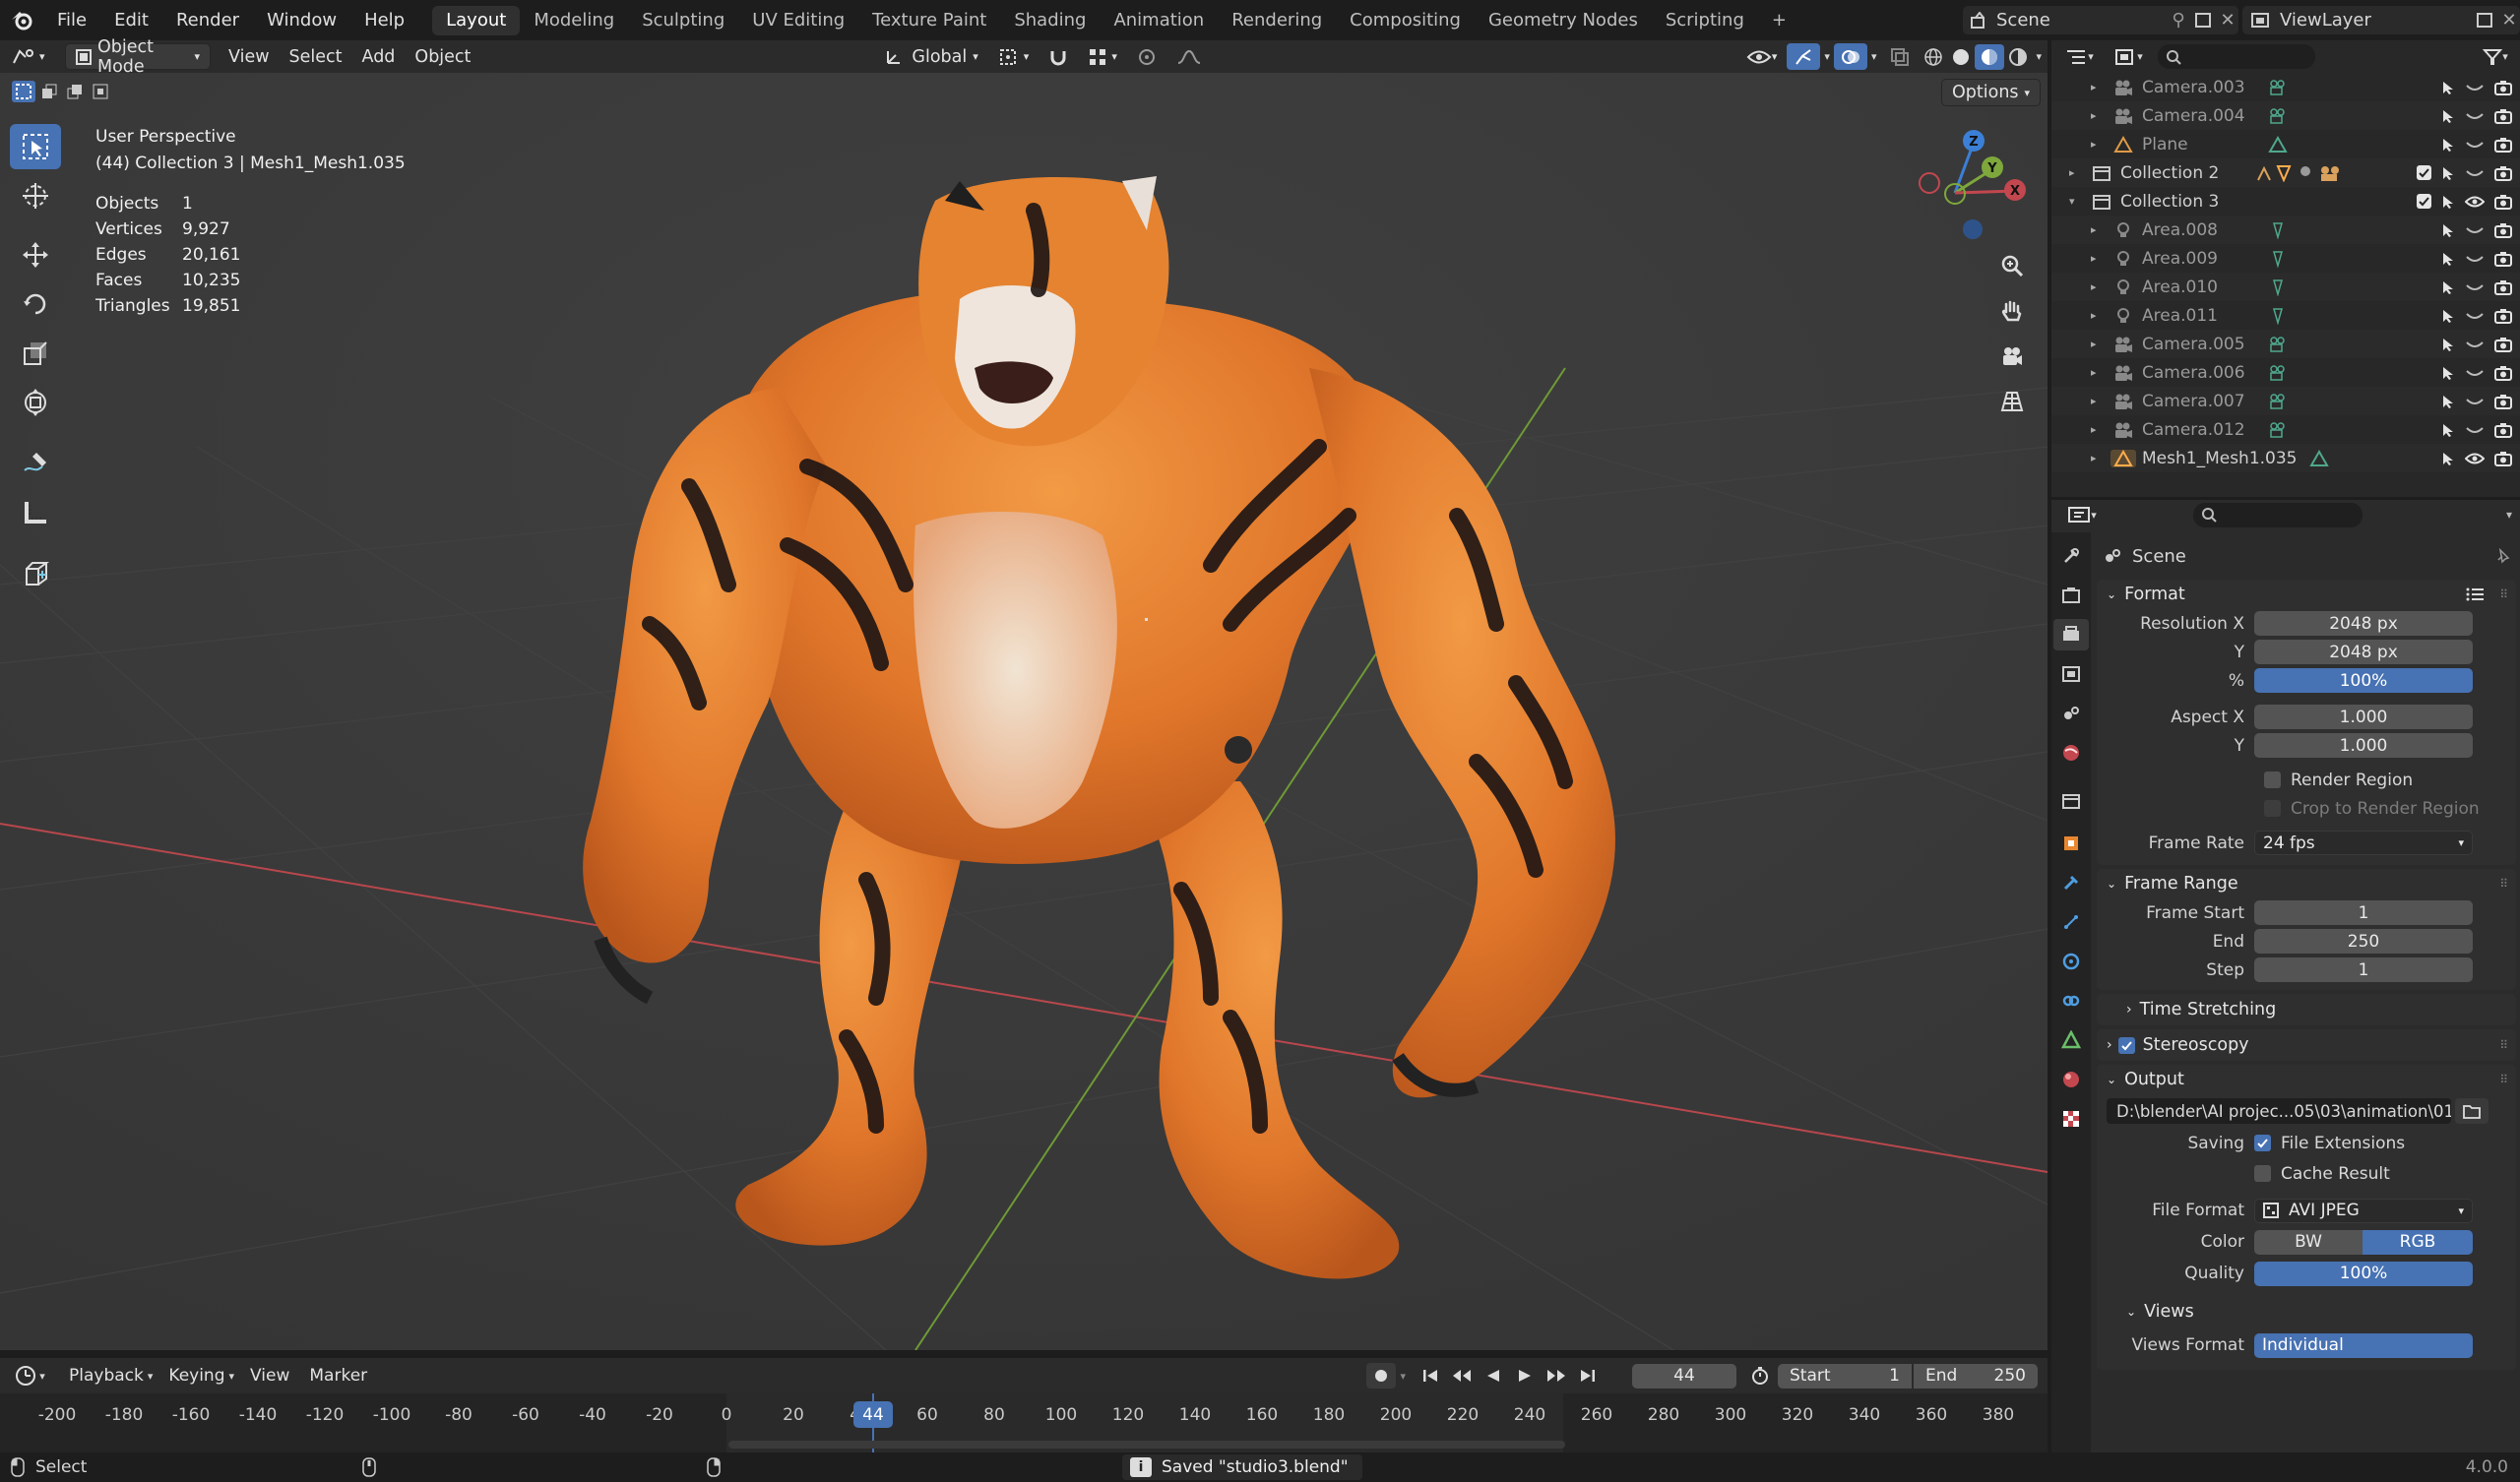  I want to click on new-scene-icon, so click(2204, 20).